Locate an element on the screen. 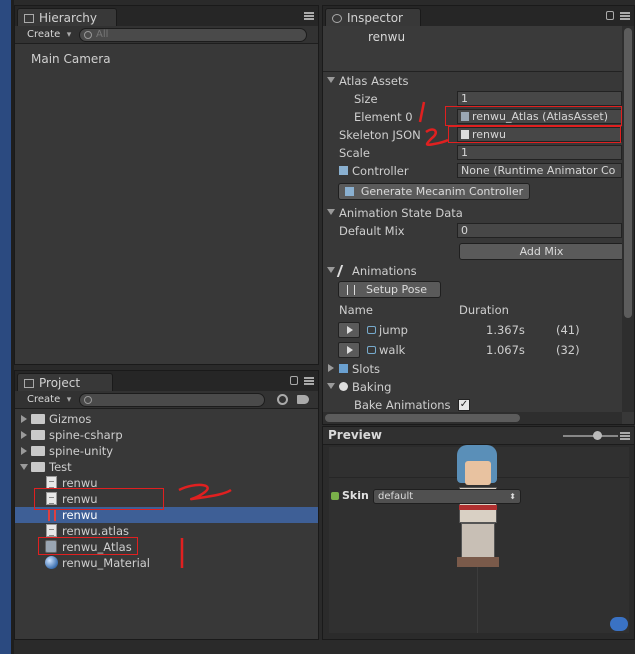 This screenshot has height=654, width=635. tree-item-label: spine-unity is located at coordinates (81, 451).